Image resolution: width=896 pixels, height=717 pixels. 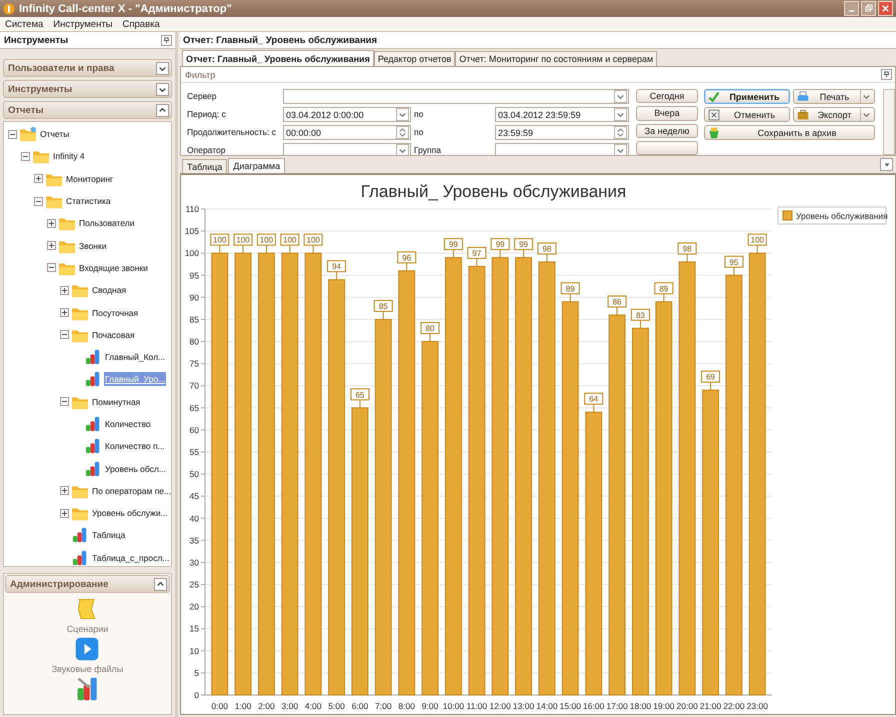 I want to click on archive-button: Сохранить в архив, so click(x=789, y=132).